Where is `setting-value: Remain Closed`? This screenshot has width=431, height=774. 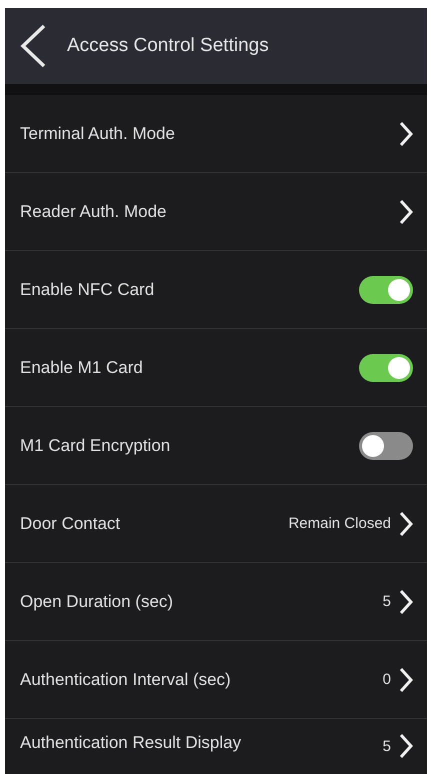
setting-value: Remain Closed is located at coordinates (339, 523).